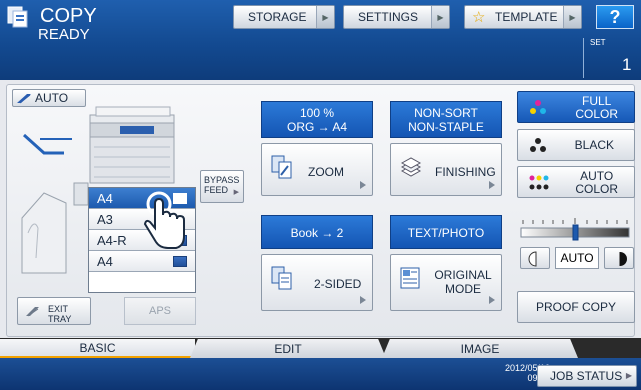 This screenshot has height=390, width=641. What do you see at coordinates (411, 167) in the screenshot?
I see `finishing-icon` at bounding box center [411, 167].